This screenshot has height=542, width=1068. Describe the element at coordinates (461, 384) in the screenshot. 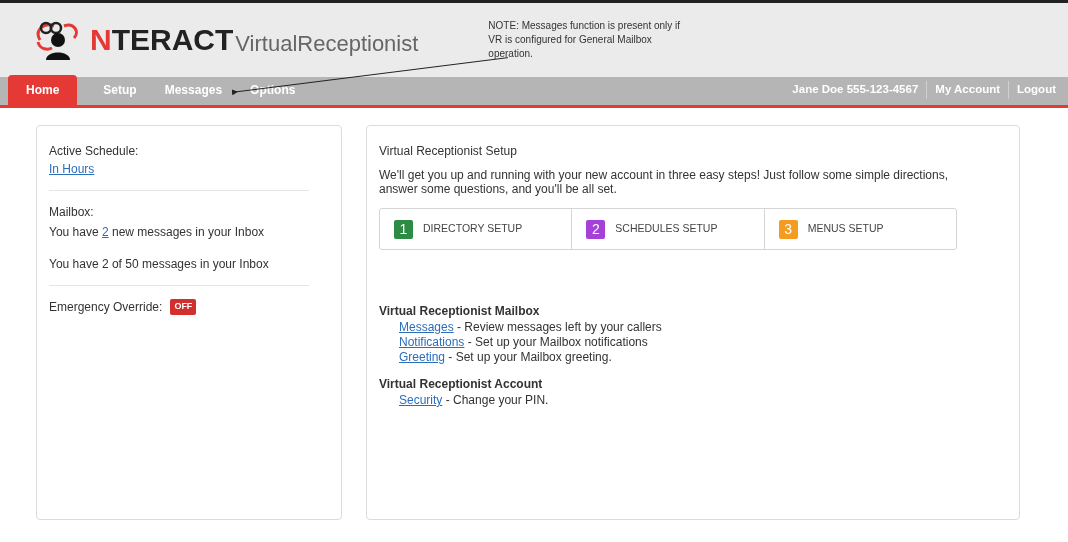

I see `section-title: Virtual Receptionist Account` at that location.